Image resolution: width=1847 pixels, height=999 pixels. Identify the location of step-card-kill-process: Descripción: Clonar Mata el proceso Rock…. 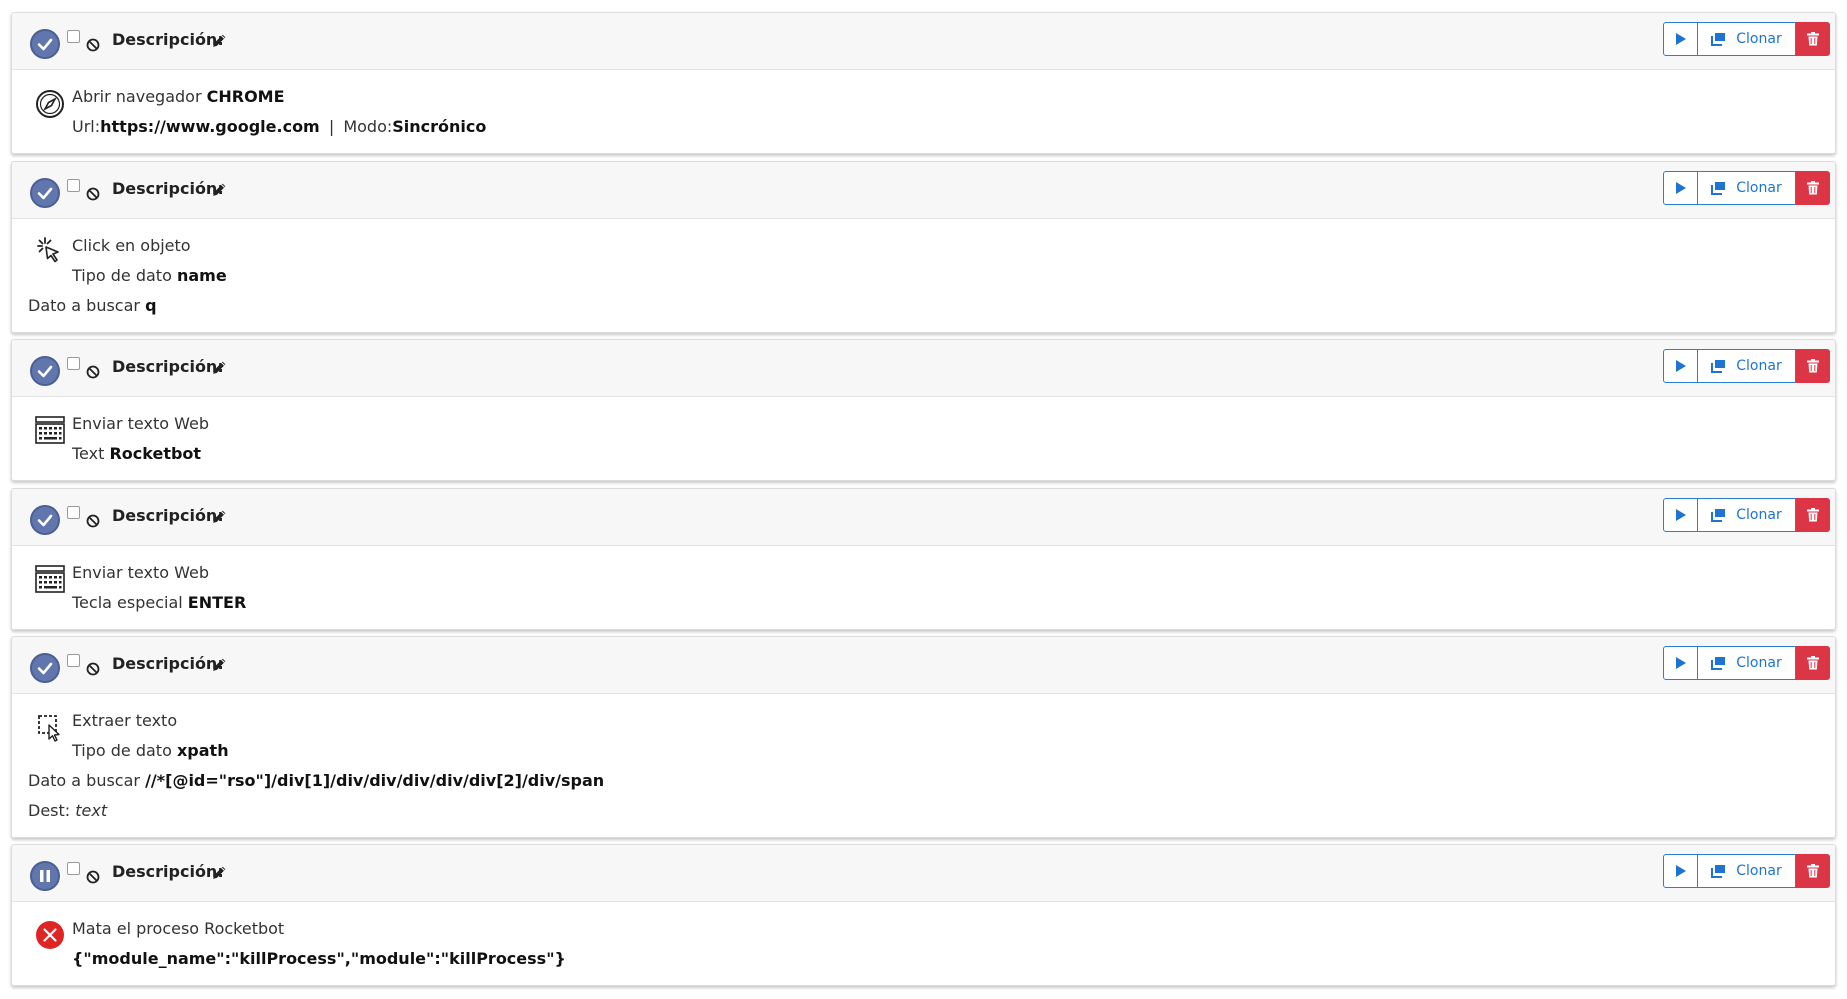
(923, 915).